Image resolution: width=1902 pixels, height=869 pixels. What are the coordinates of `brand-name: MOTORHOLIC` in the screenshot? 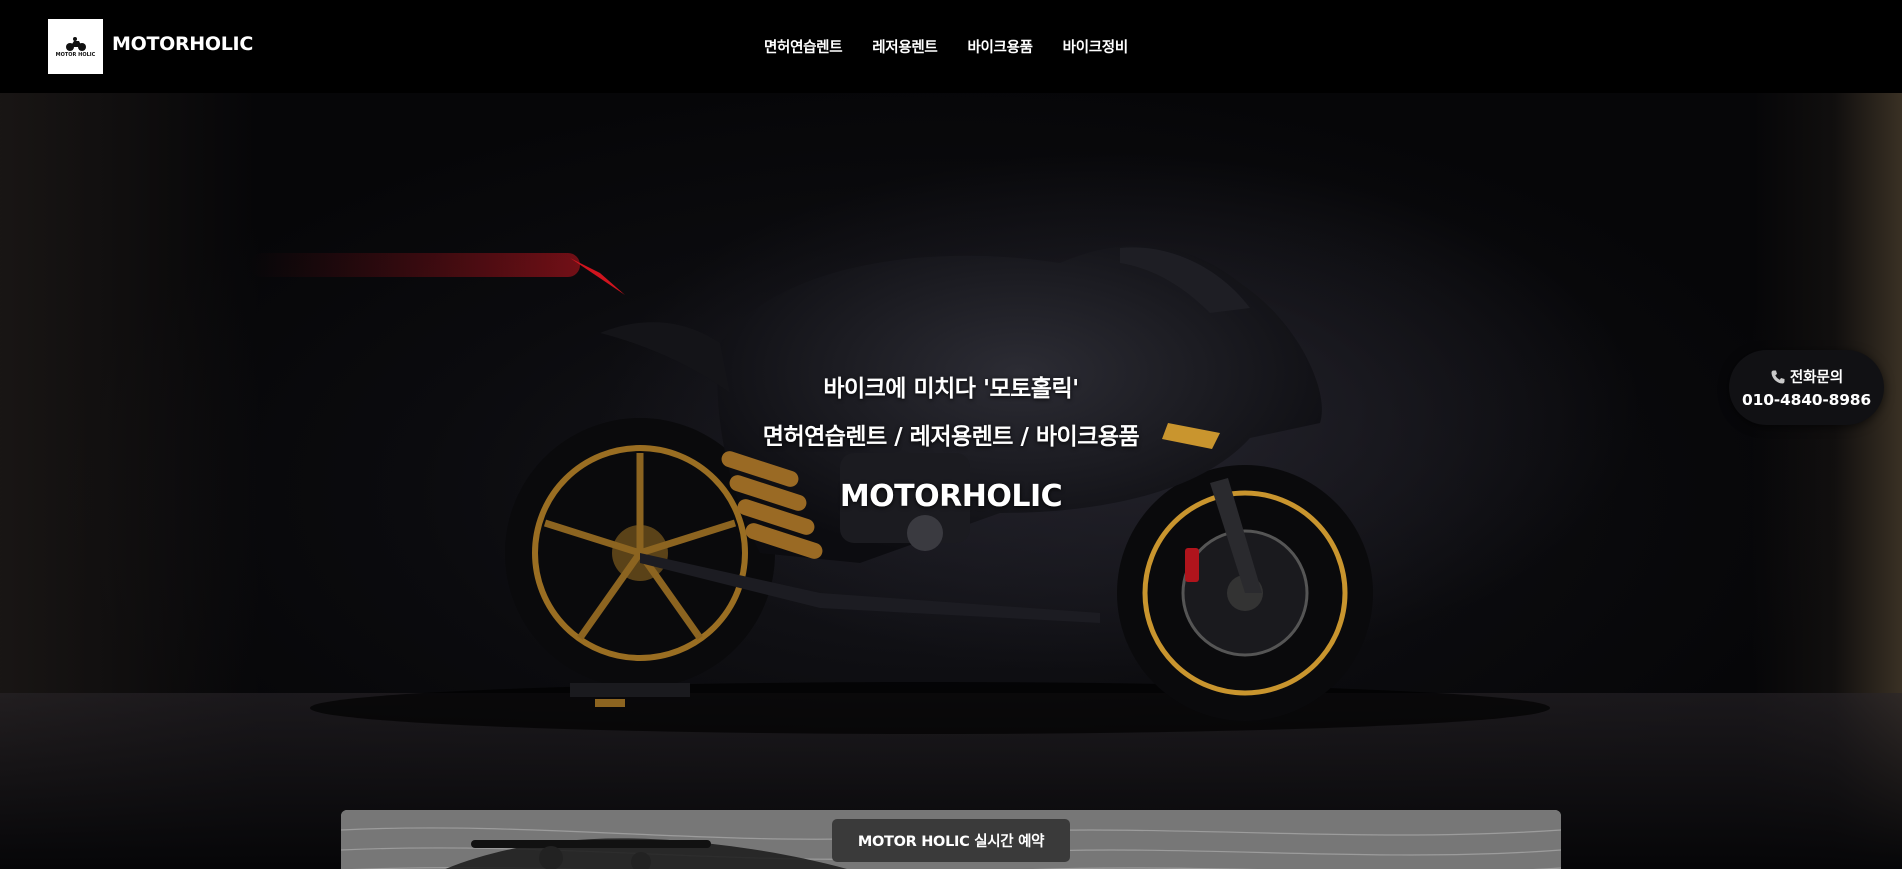 It's located at (182, 44).